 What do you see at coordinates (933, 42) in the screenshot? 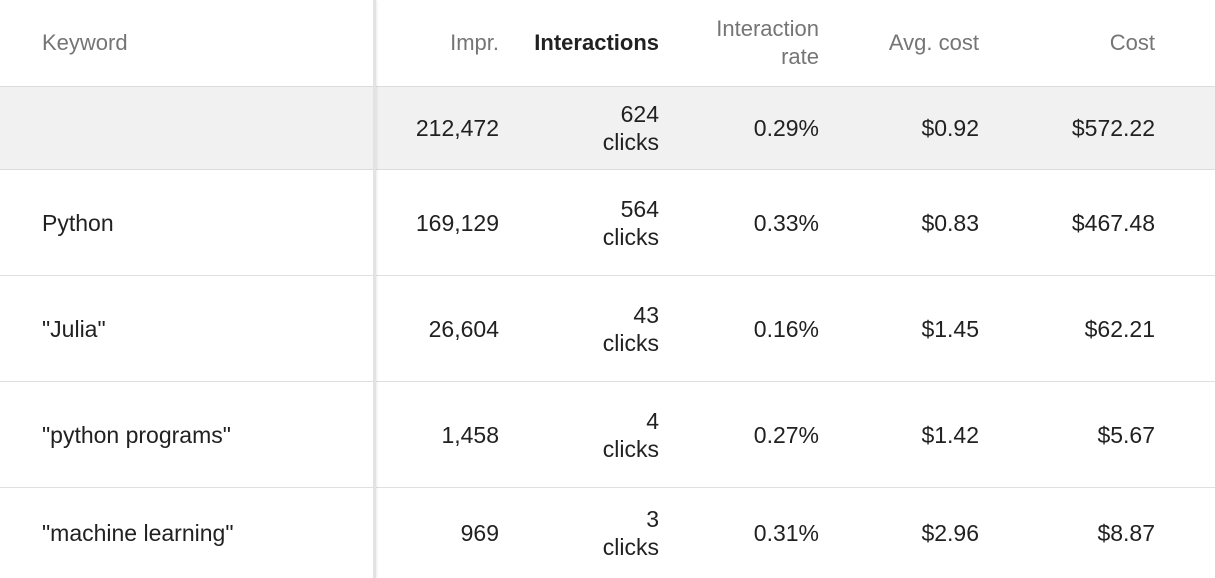
I see `column-header-avg-cost-label: Avg. cost` at bounding box center [933, 42].